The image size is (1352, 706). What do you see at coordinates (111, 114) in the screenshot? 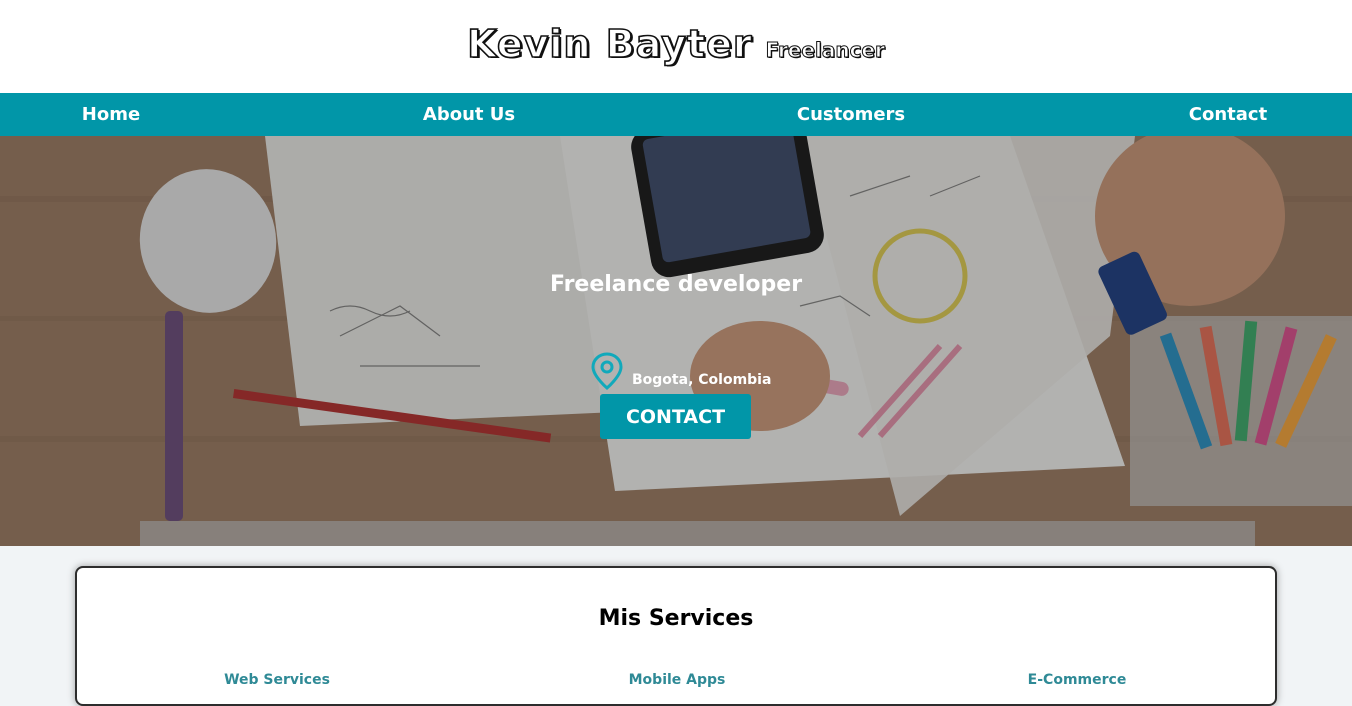
I see `nav-home: Home` at bounding box center [111, 114].